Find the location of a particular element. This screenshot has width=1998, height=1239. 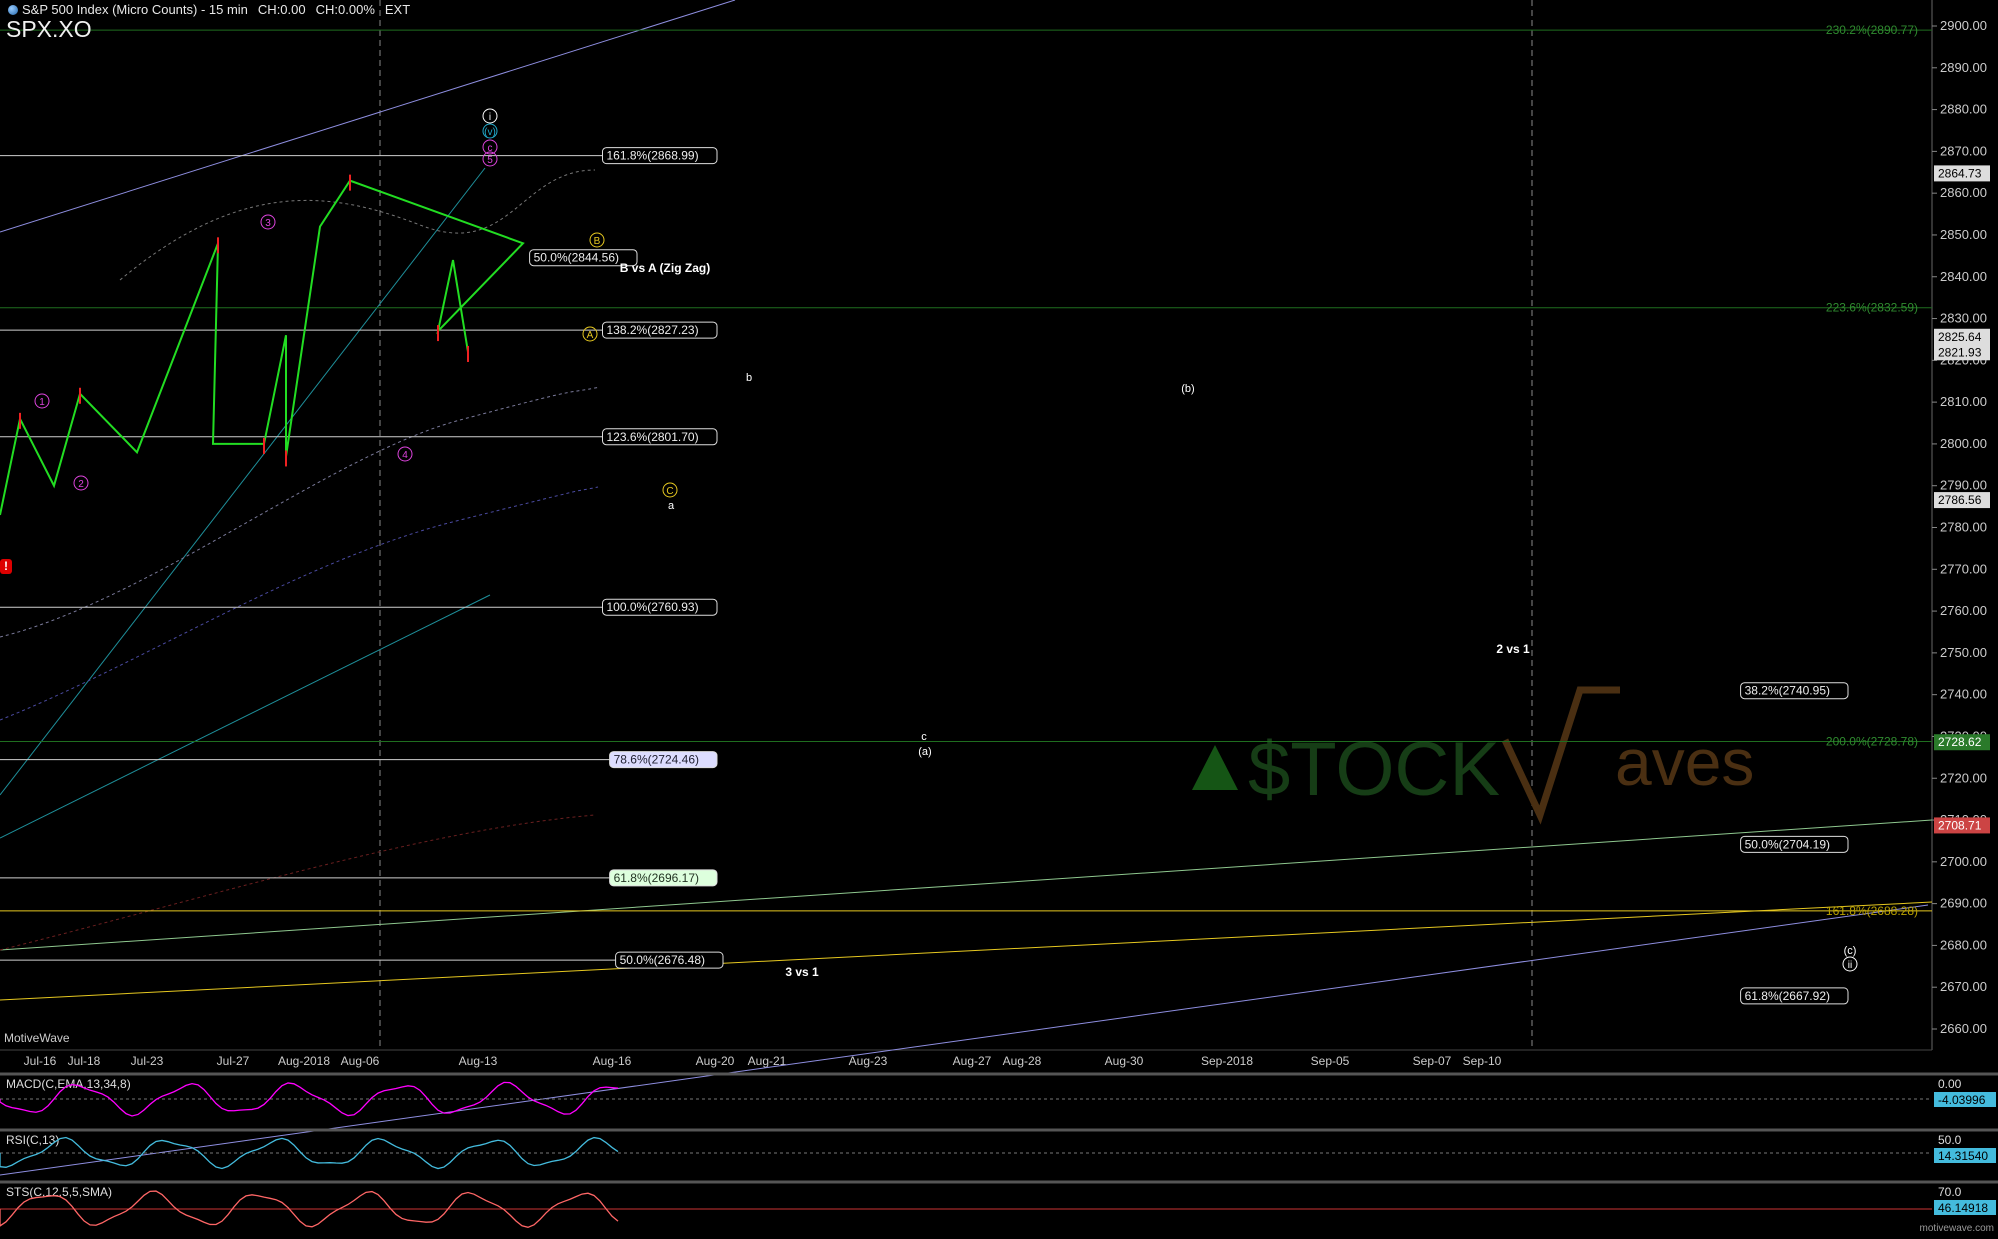

y-tick-label: 2680.00 is located at coordinates (1963, 944).